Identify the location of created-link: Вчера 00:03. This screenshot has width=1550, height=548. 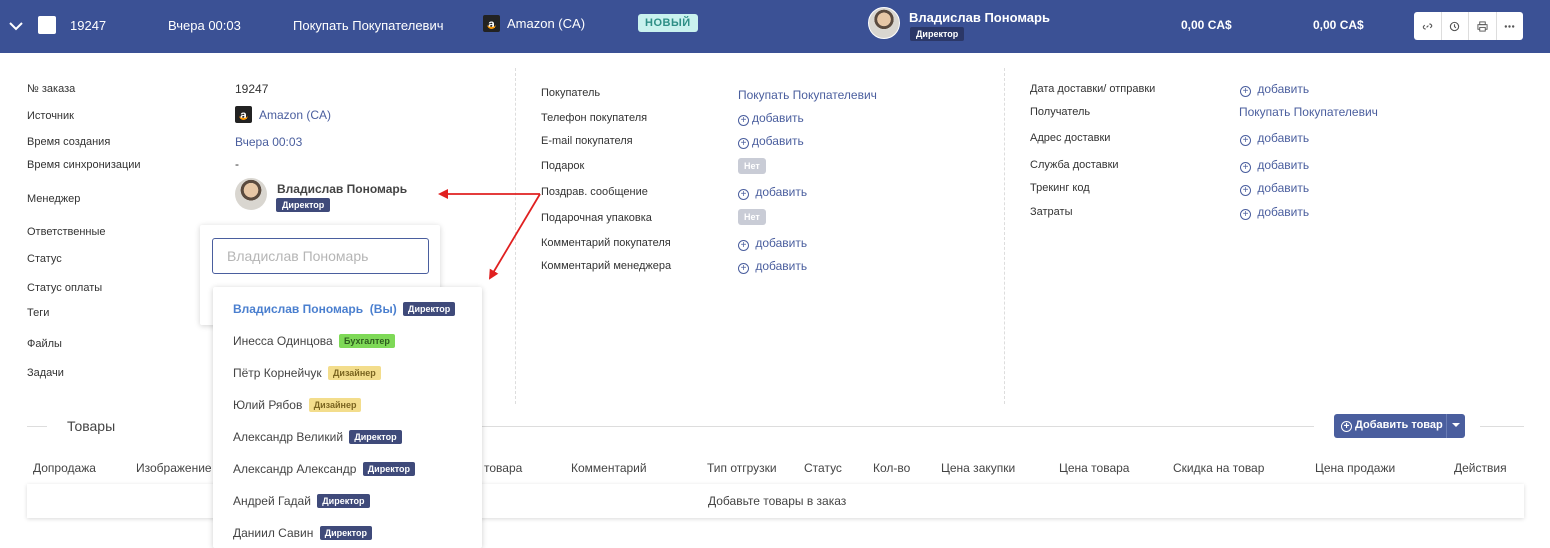
(268, 142).